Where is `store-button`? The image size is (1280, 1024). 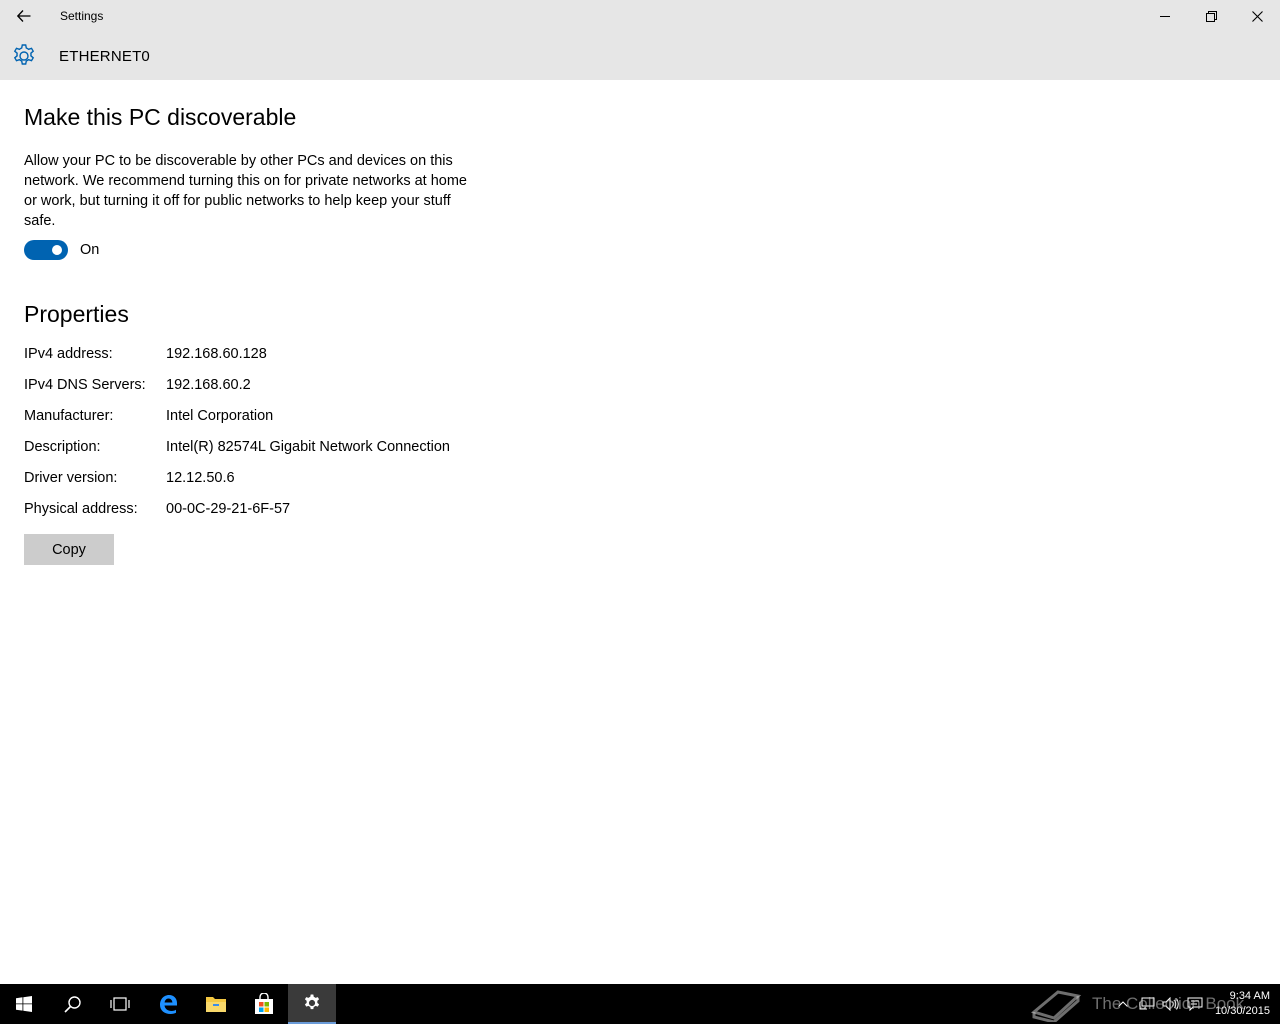 store-button is located at coordinates (264, 1004).